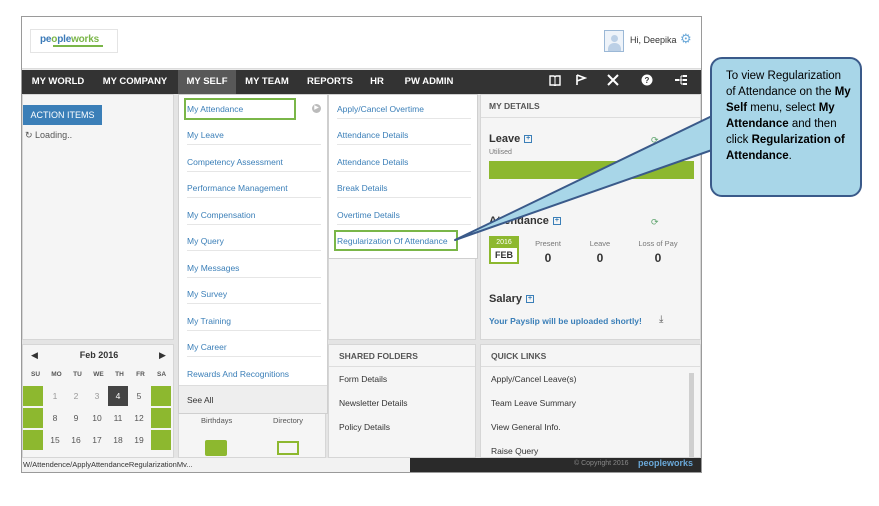 The width and height of the screenshot is (879, 506). What do you see at coordinates (55, 418) in the screenshot?
I see `calendar-day: 8` at bounding box center [55, 418].